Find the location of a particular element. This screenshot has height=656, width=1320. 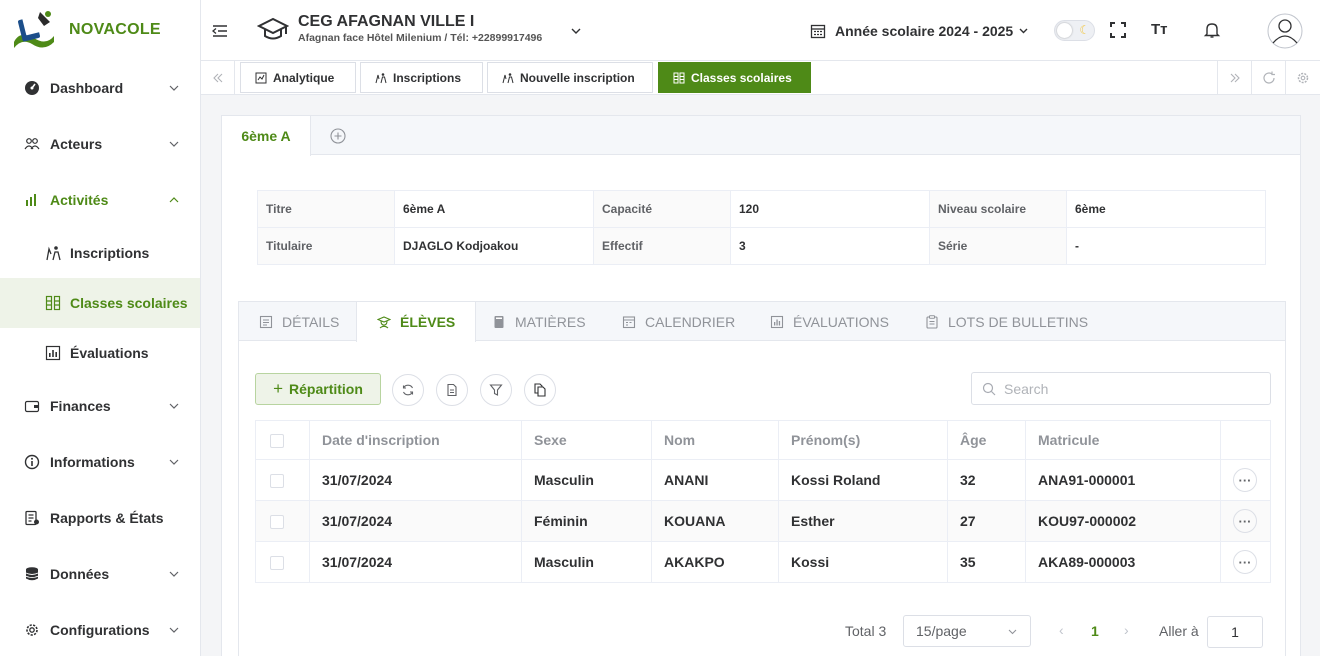

cell-matricule: KOU97-000002 is located at coordinates (1123, 521).